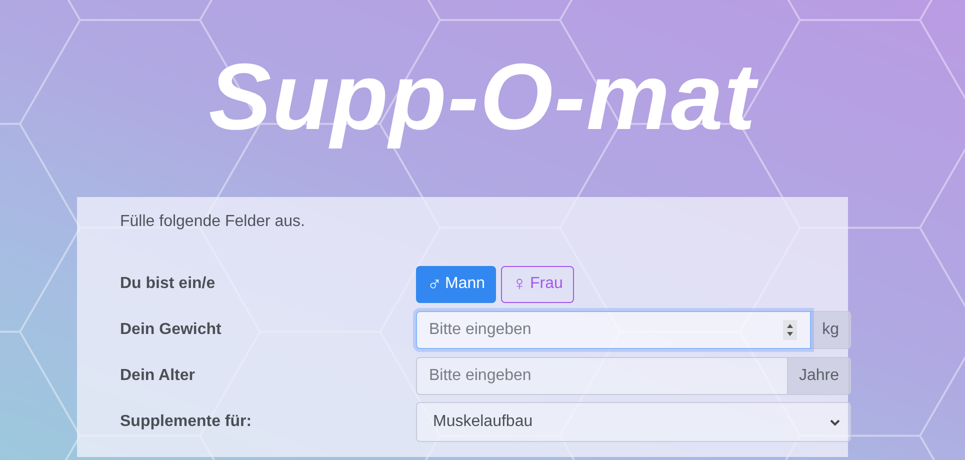 The height and width of the screenshot is (460, 965). Describe the element at coordinates (456, 284) in the screenshot. I see `gender-option-button: ♂Mann` at that location.